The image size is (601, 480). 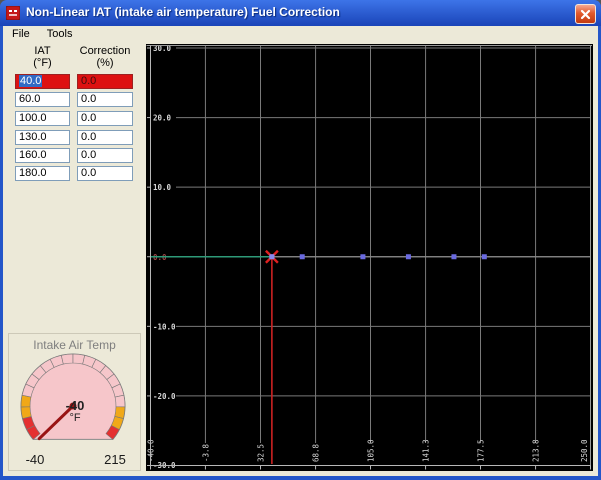 I want to click on svg-text: -3.8, so click(x=205, y=452).